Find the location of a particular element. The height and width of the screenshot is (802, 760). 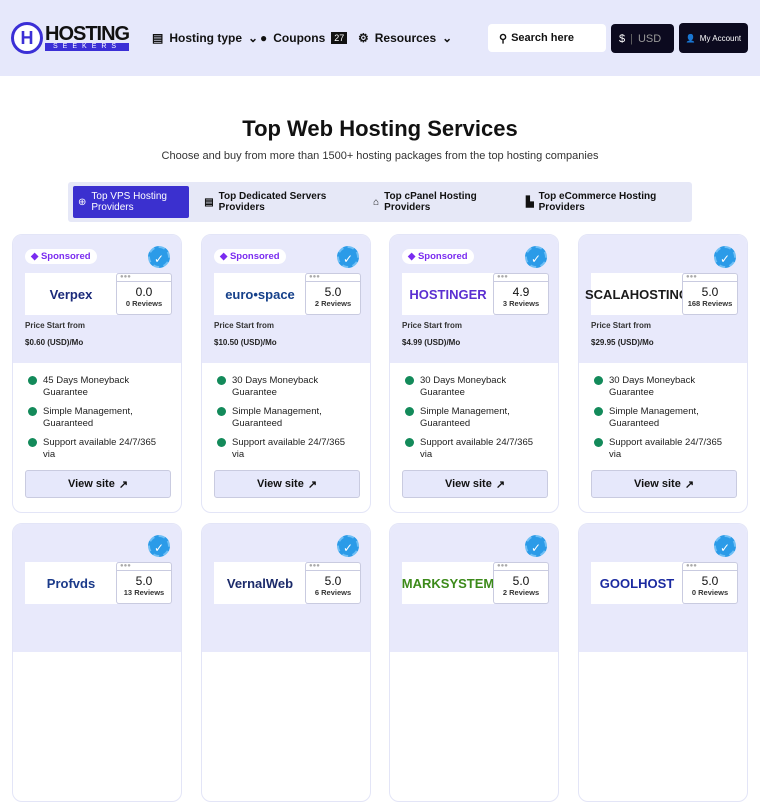

provider-logo-text: Profvds is located at coordinates (71, 583).